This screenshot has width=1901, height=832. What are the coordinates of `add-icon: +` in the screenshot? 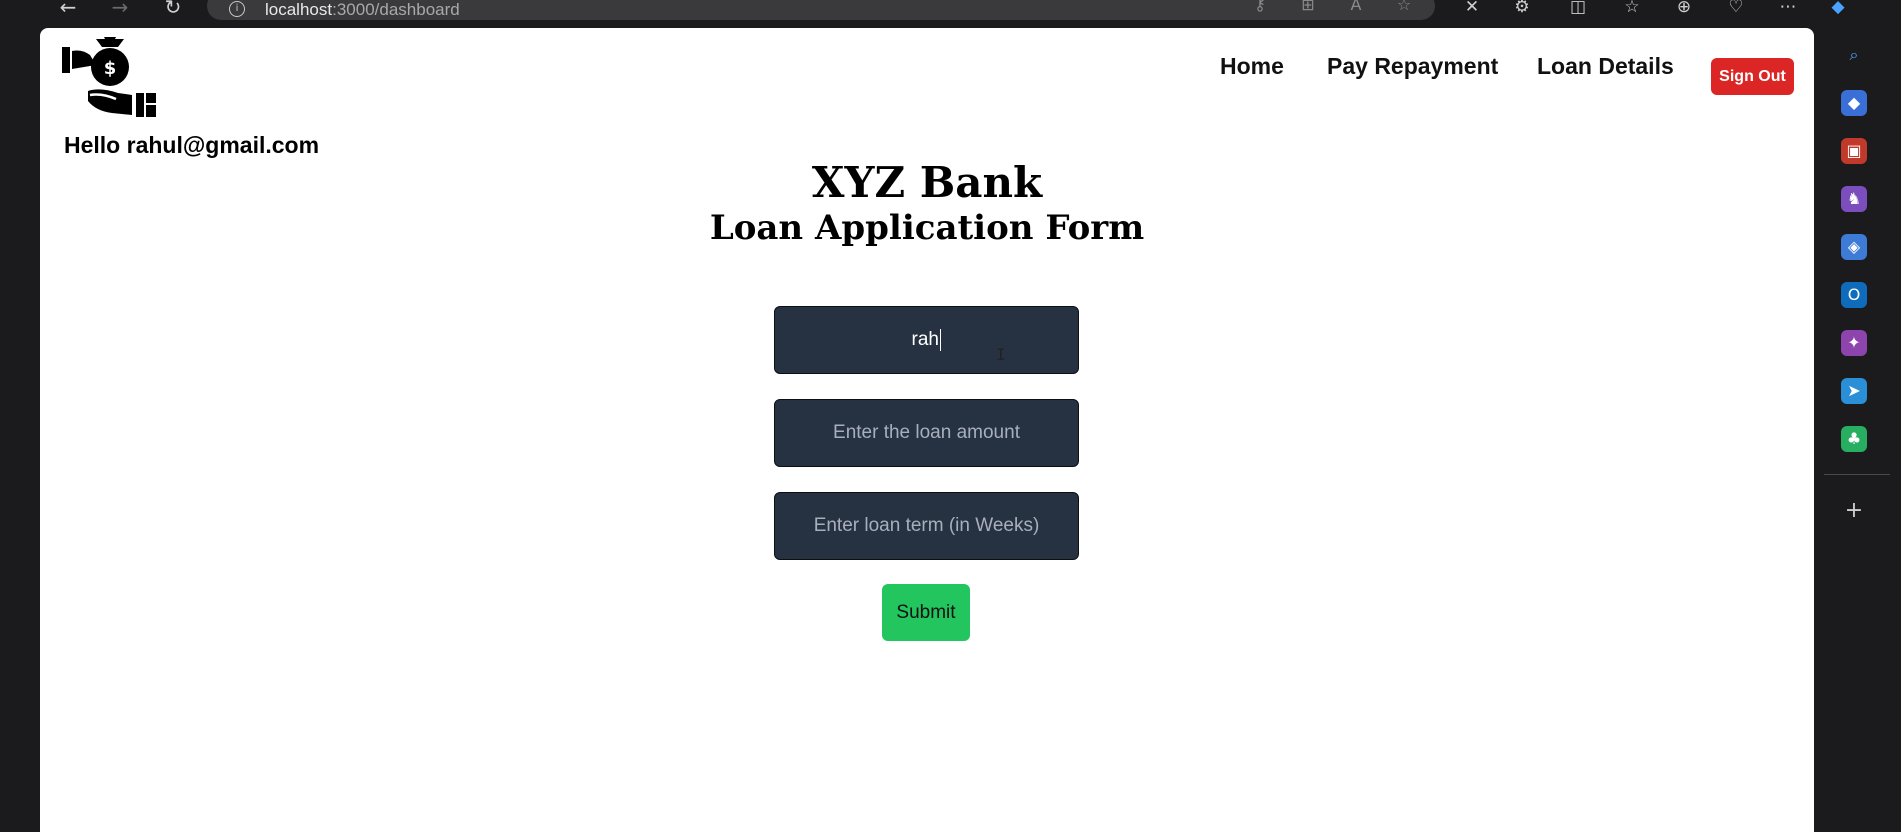 It's located at (1854, 511).